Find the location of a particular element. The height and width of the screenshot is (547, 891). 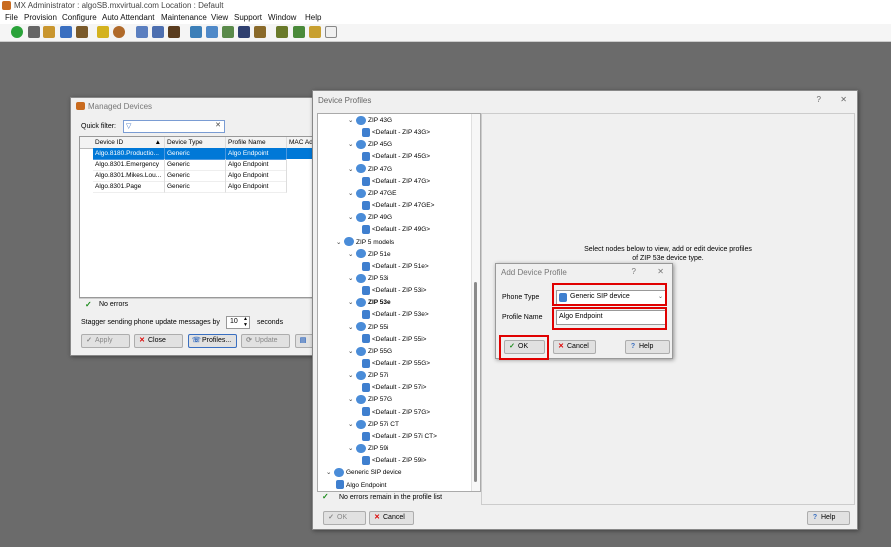

tree-profile-node: <Default - ZIP 43G> is located at coordinates (396, 133).